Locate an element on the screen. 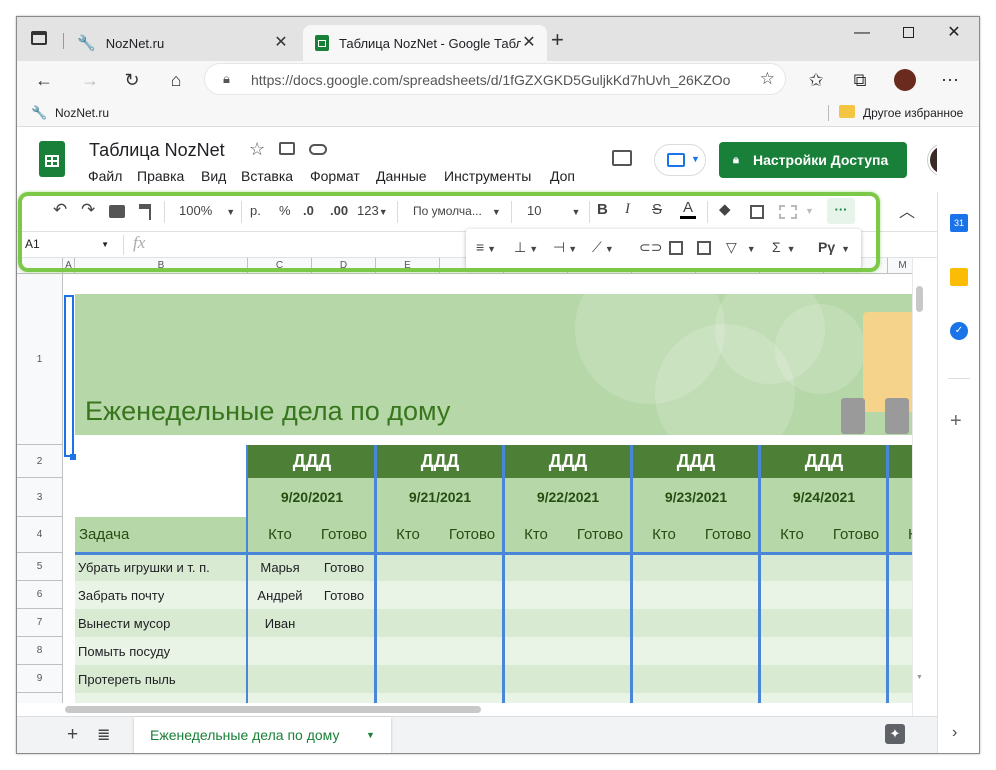 This screenshot has width=996, height=770. row-number: 3 is located at coordinates (39, 497).